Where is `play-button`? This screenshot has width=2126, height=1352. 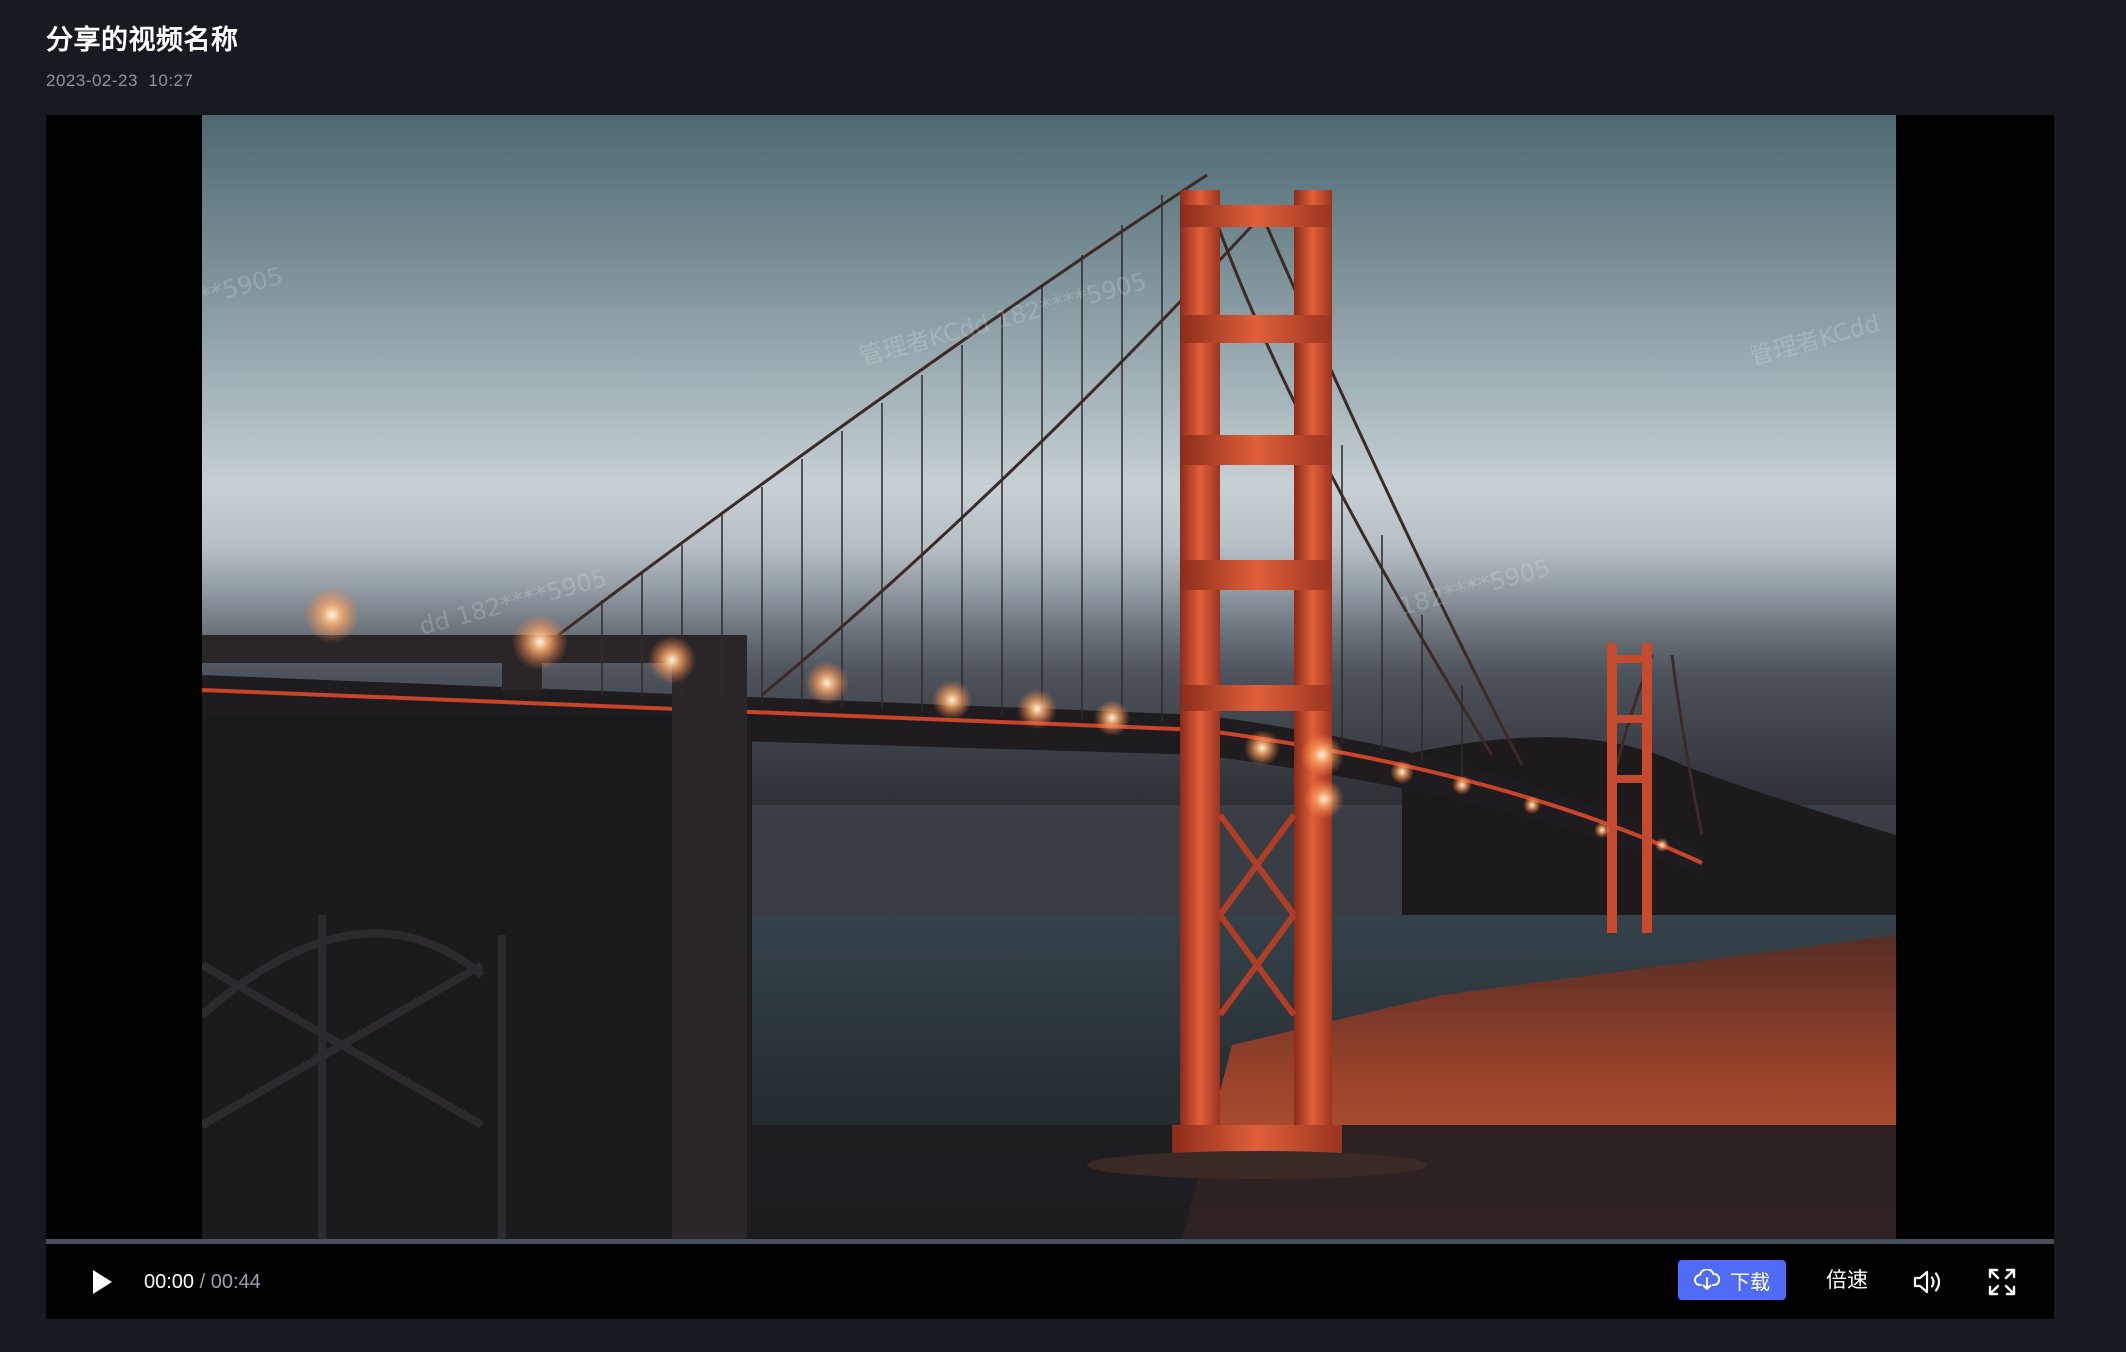 play-button is located at coordinates (102, 1282).